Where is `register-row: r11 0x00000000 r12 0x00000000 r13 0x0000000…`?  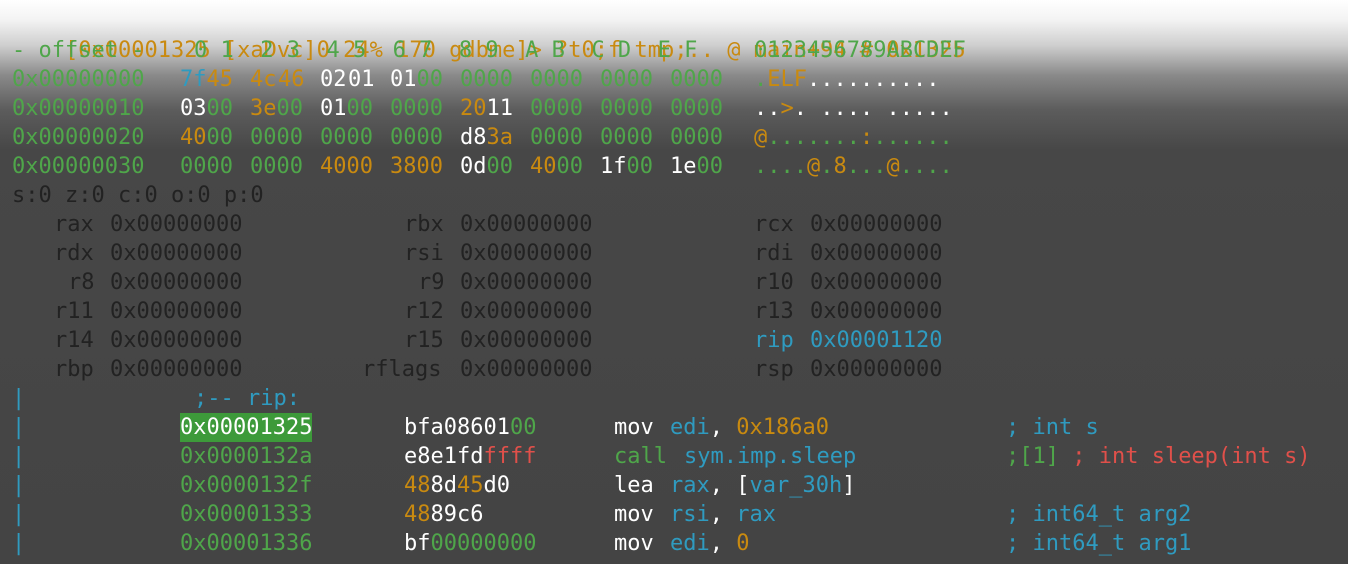 register-row: r11 0x00000000 r12 0x00000000 r13 0x0000000… is located at coordinates (477, 311).